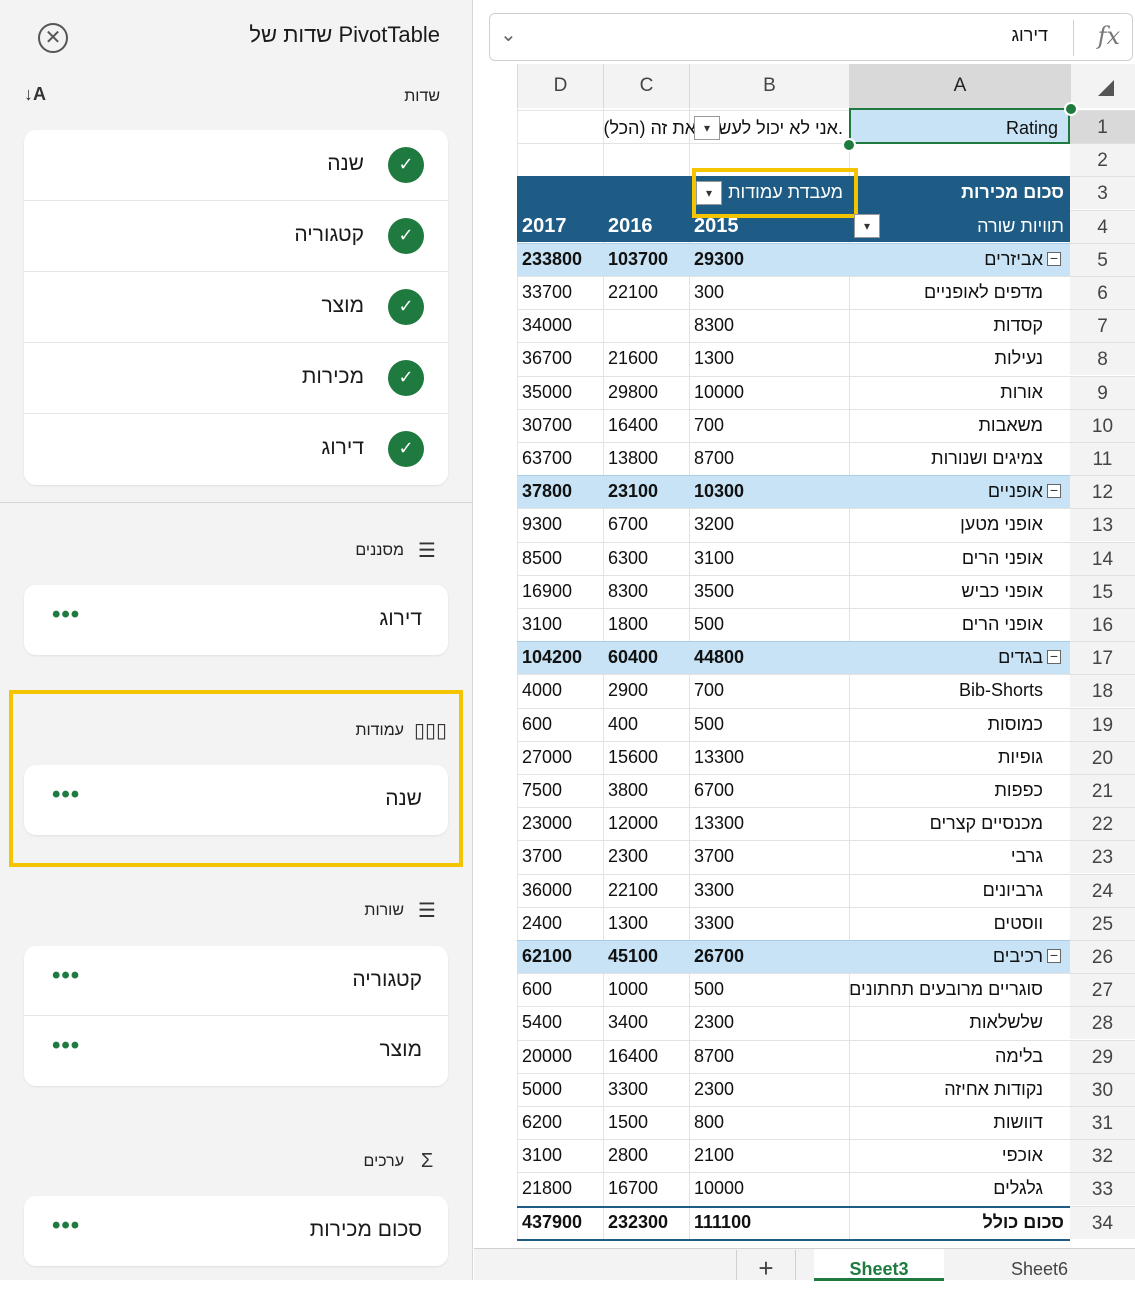 The image size is (1135, 1289). I want to click on row-header: 10, so click(1102, 425).